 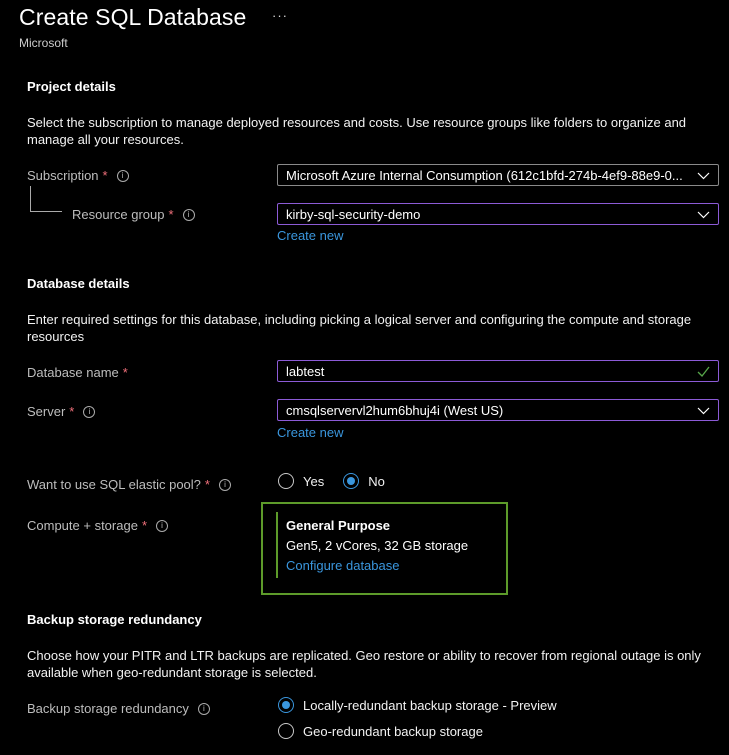 I want to click on server-value: cmsqlservervl2hum6bhuj4i (West US), so click(x=395, y=410).